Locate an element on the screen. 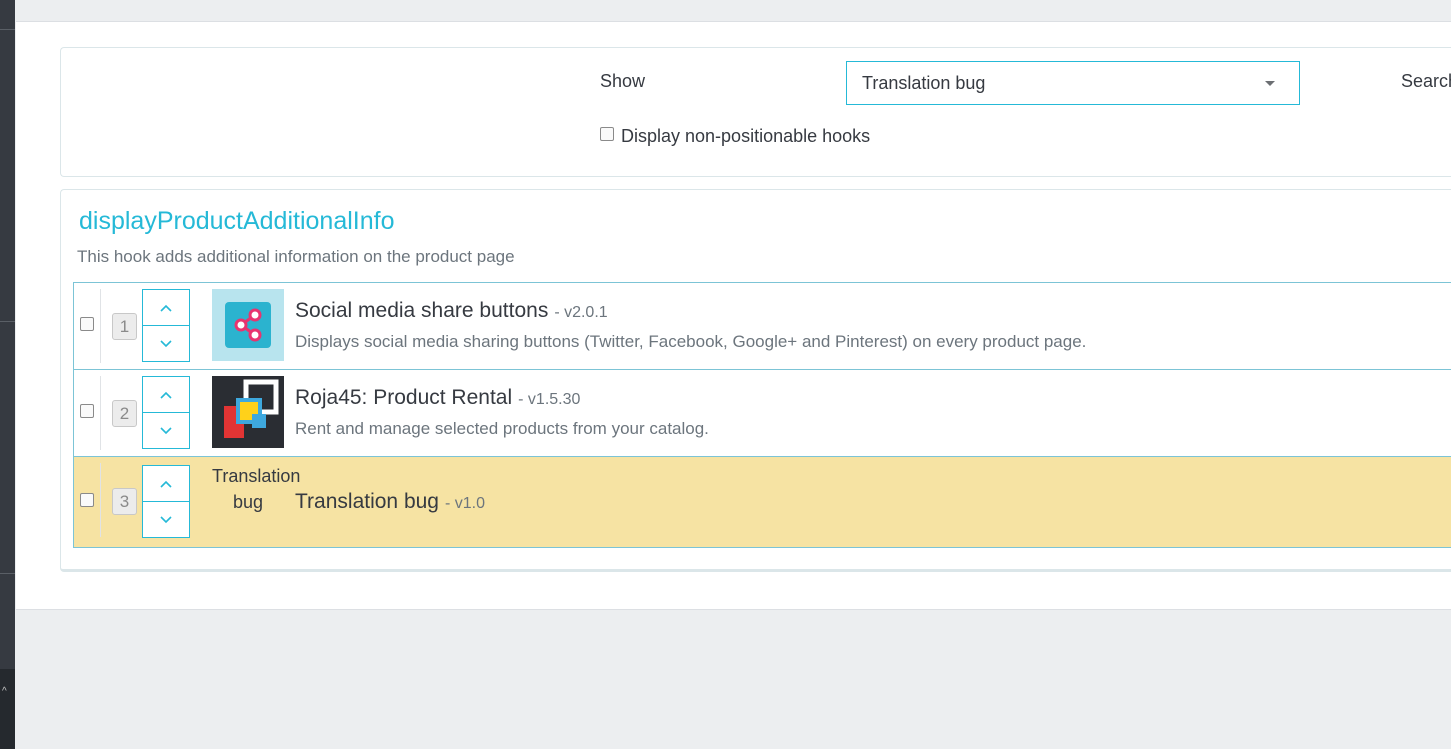  roja45-logo is located at coordinates (248, 412).